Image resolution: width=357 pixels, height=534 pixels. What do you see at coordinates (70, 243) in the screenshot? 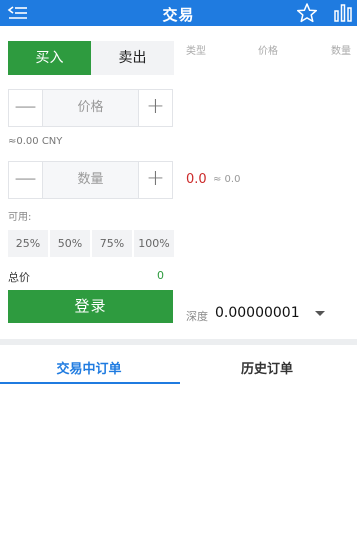
I see `percent-50-button: 50%` at bounding box center [70, 243].